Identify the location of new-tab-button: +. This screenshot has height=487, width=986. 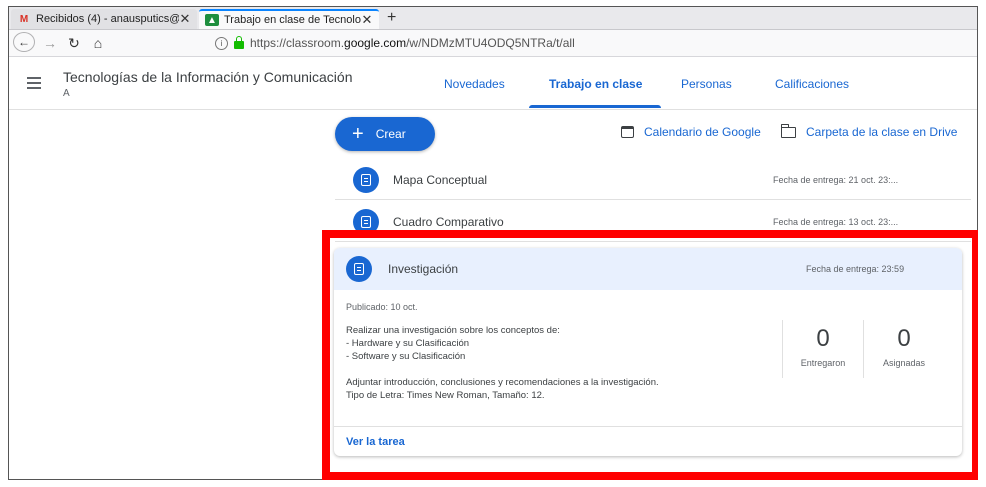
(391, 18).